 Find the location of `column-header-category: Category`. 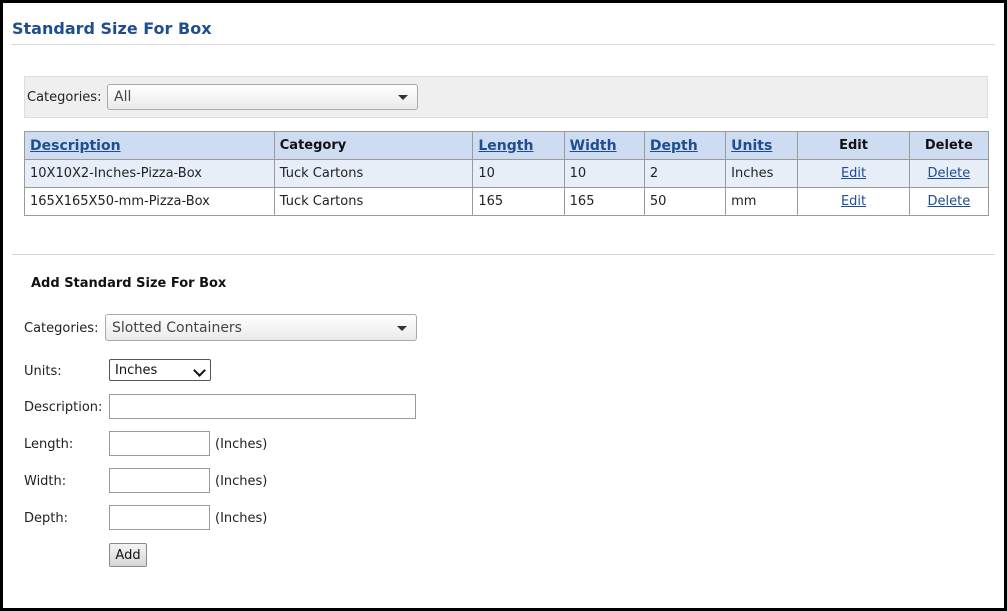

column-header-category: Category is located at coordinates (373, 145).